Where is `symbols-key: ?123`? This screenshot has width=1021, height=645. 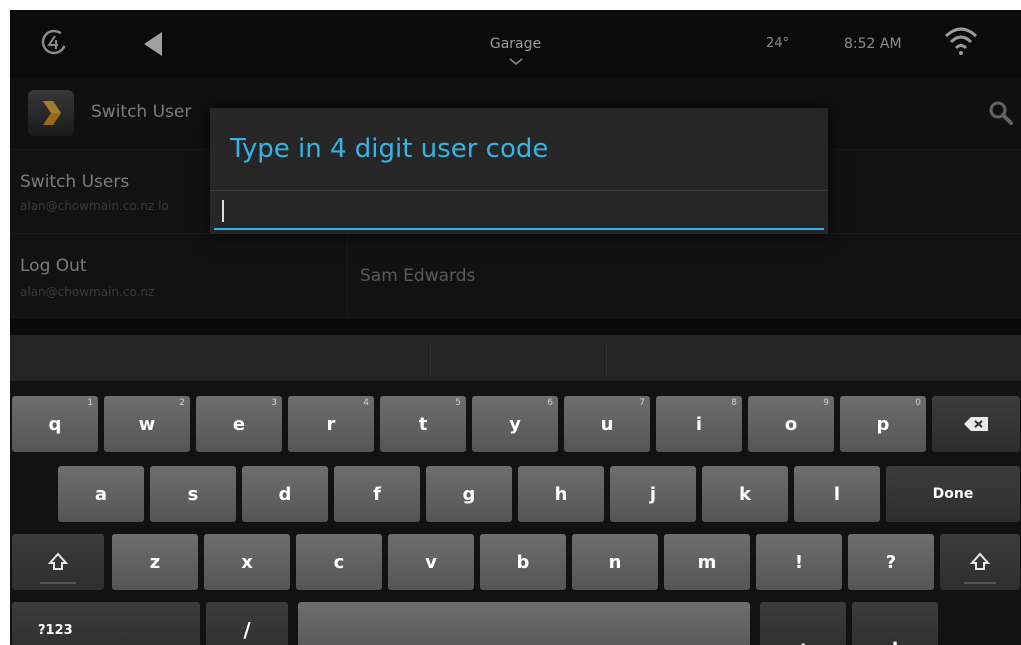
symbols-key: ?123 is located at coordinates (106, 623).